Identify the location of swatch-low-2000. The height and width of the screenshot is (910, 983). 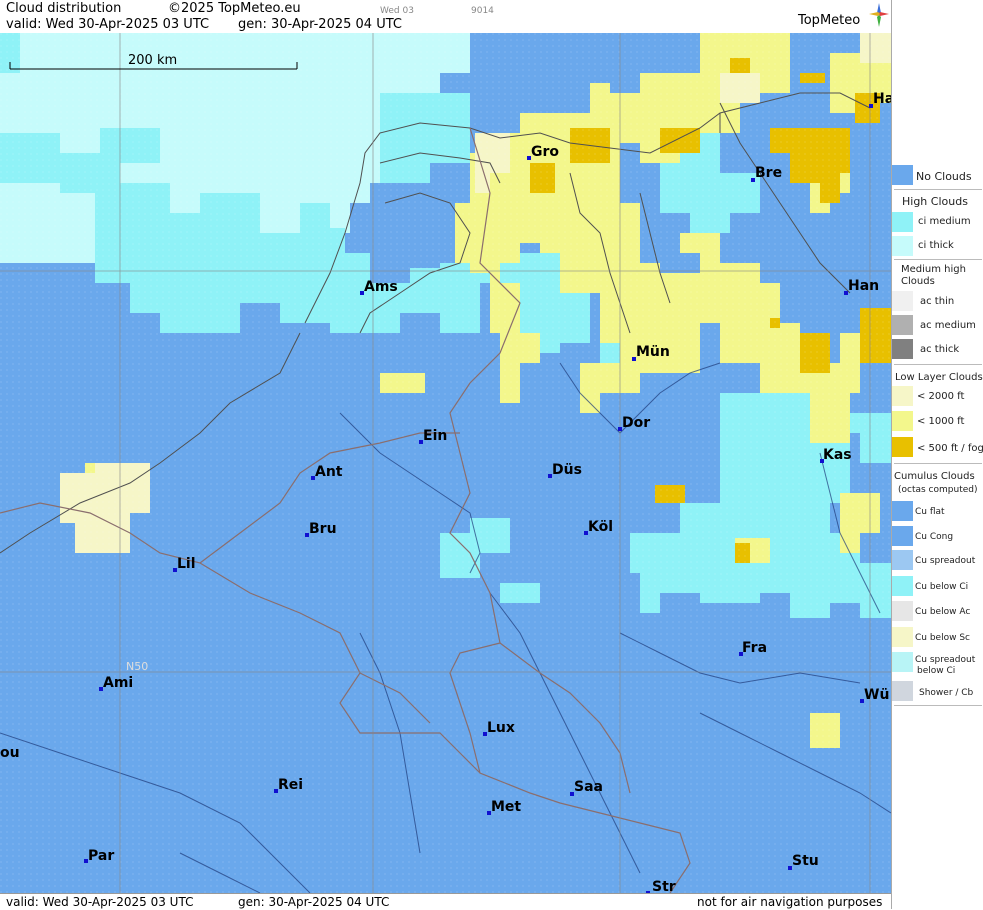
(902, 396).